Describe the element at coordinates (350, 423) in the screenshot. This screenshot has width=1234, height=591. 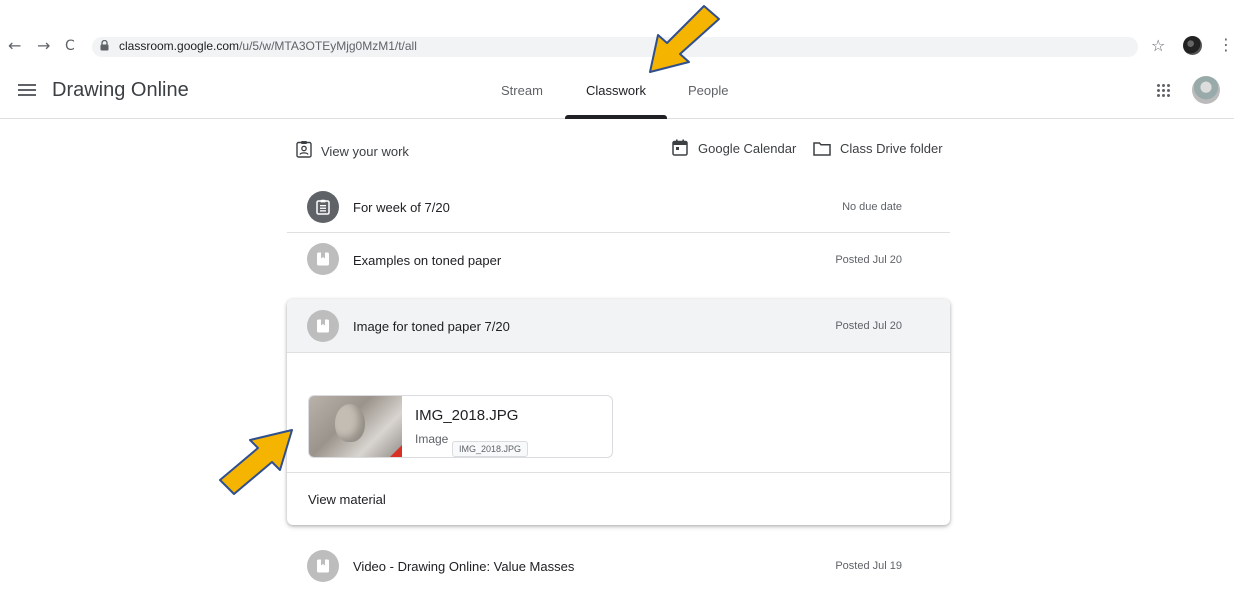
I see `alien-figure-image` at that location.